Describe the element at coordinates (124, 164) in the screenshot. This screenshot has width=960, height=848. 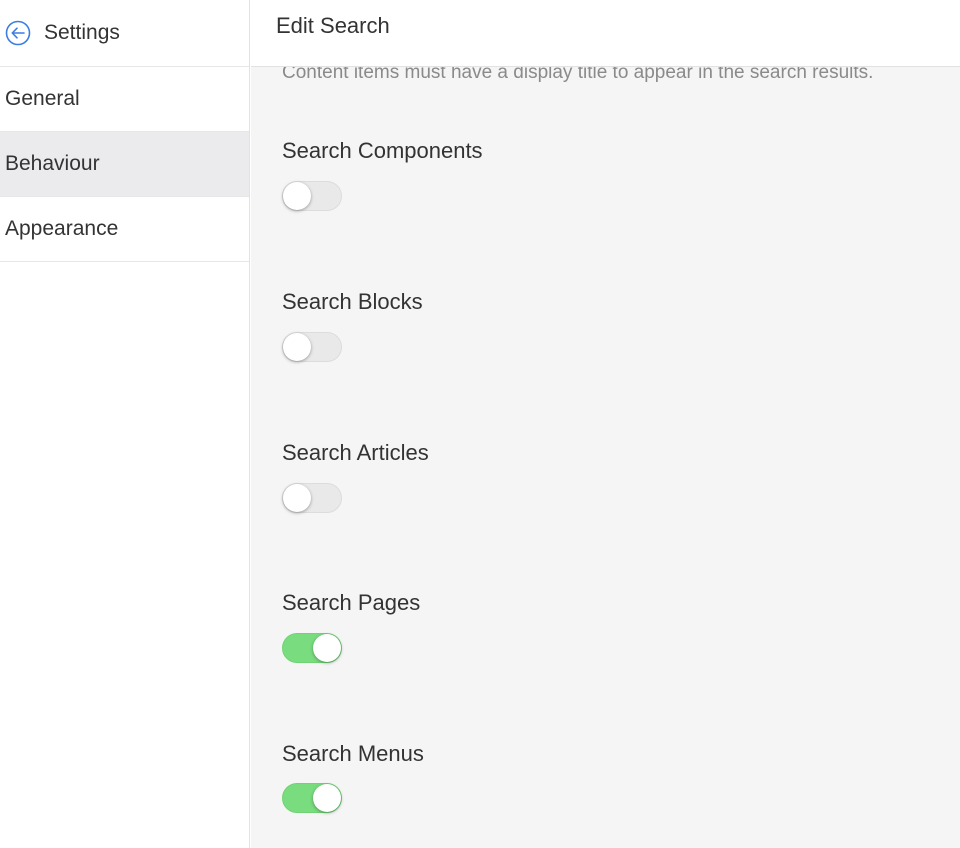
I see `sidebar-item-behaviour: Behaviour` at that location.